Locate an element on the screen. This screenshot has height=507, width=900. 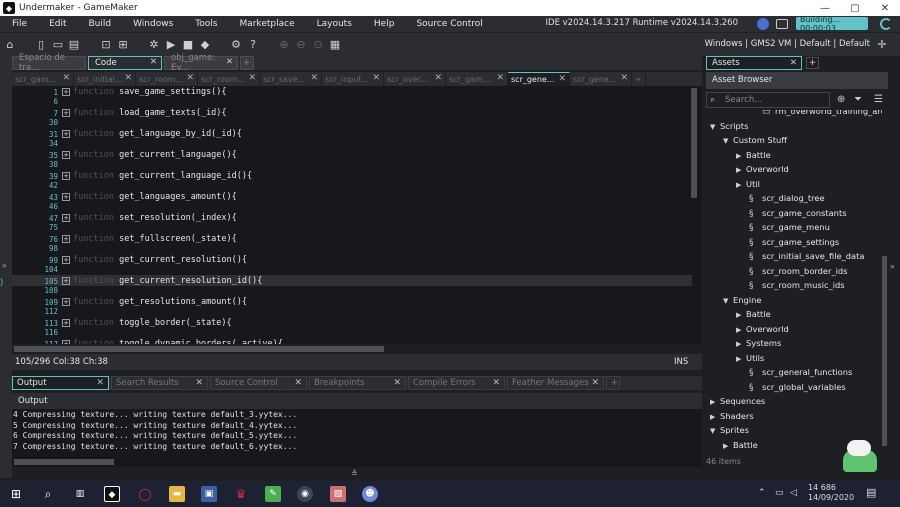
network-icon: ▭ is located at coordinates (779, 493).